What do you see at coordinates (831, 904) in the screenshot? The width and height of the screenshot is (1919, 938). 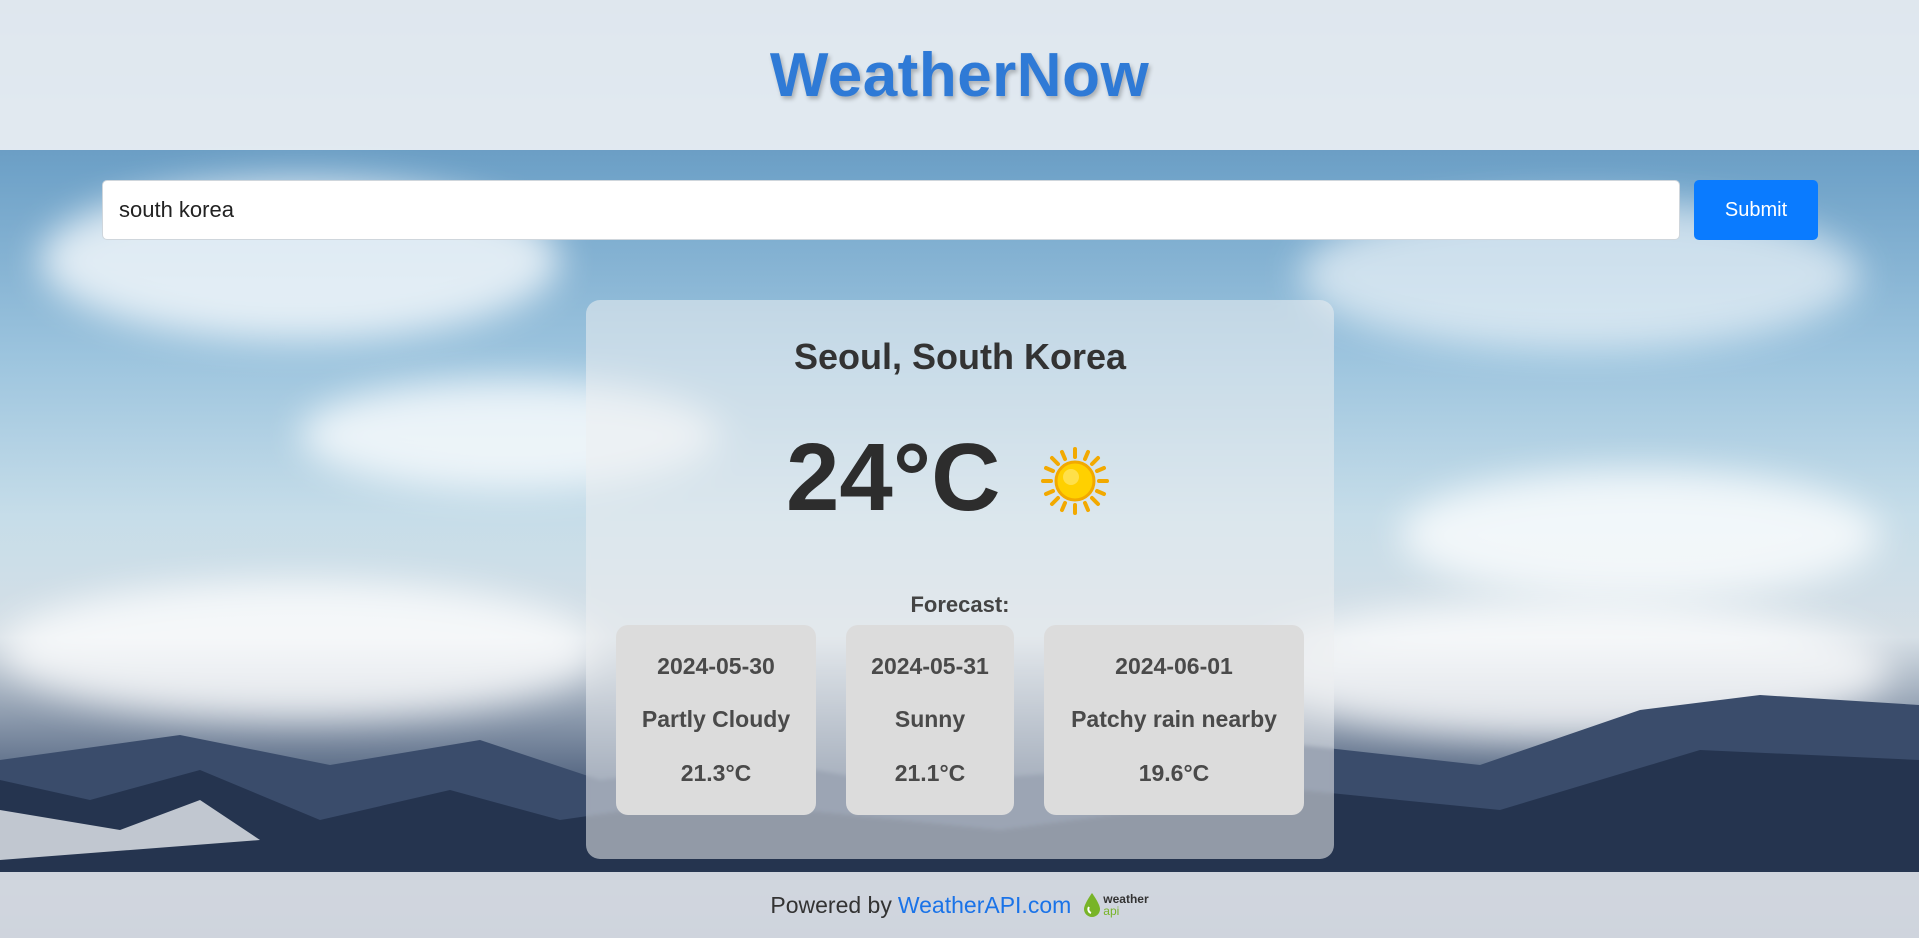 I see `footer-powered-by: Powered by` at bounding box center [831, 904].